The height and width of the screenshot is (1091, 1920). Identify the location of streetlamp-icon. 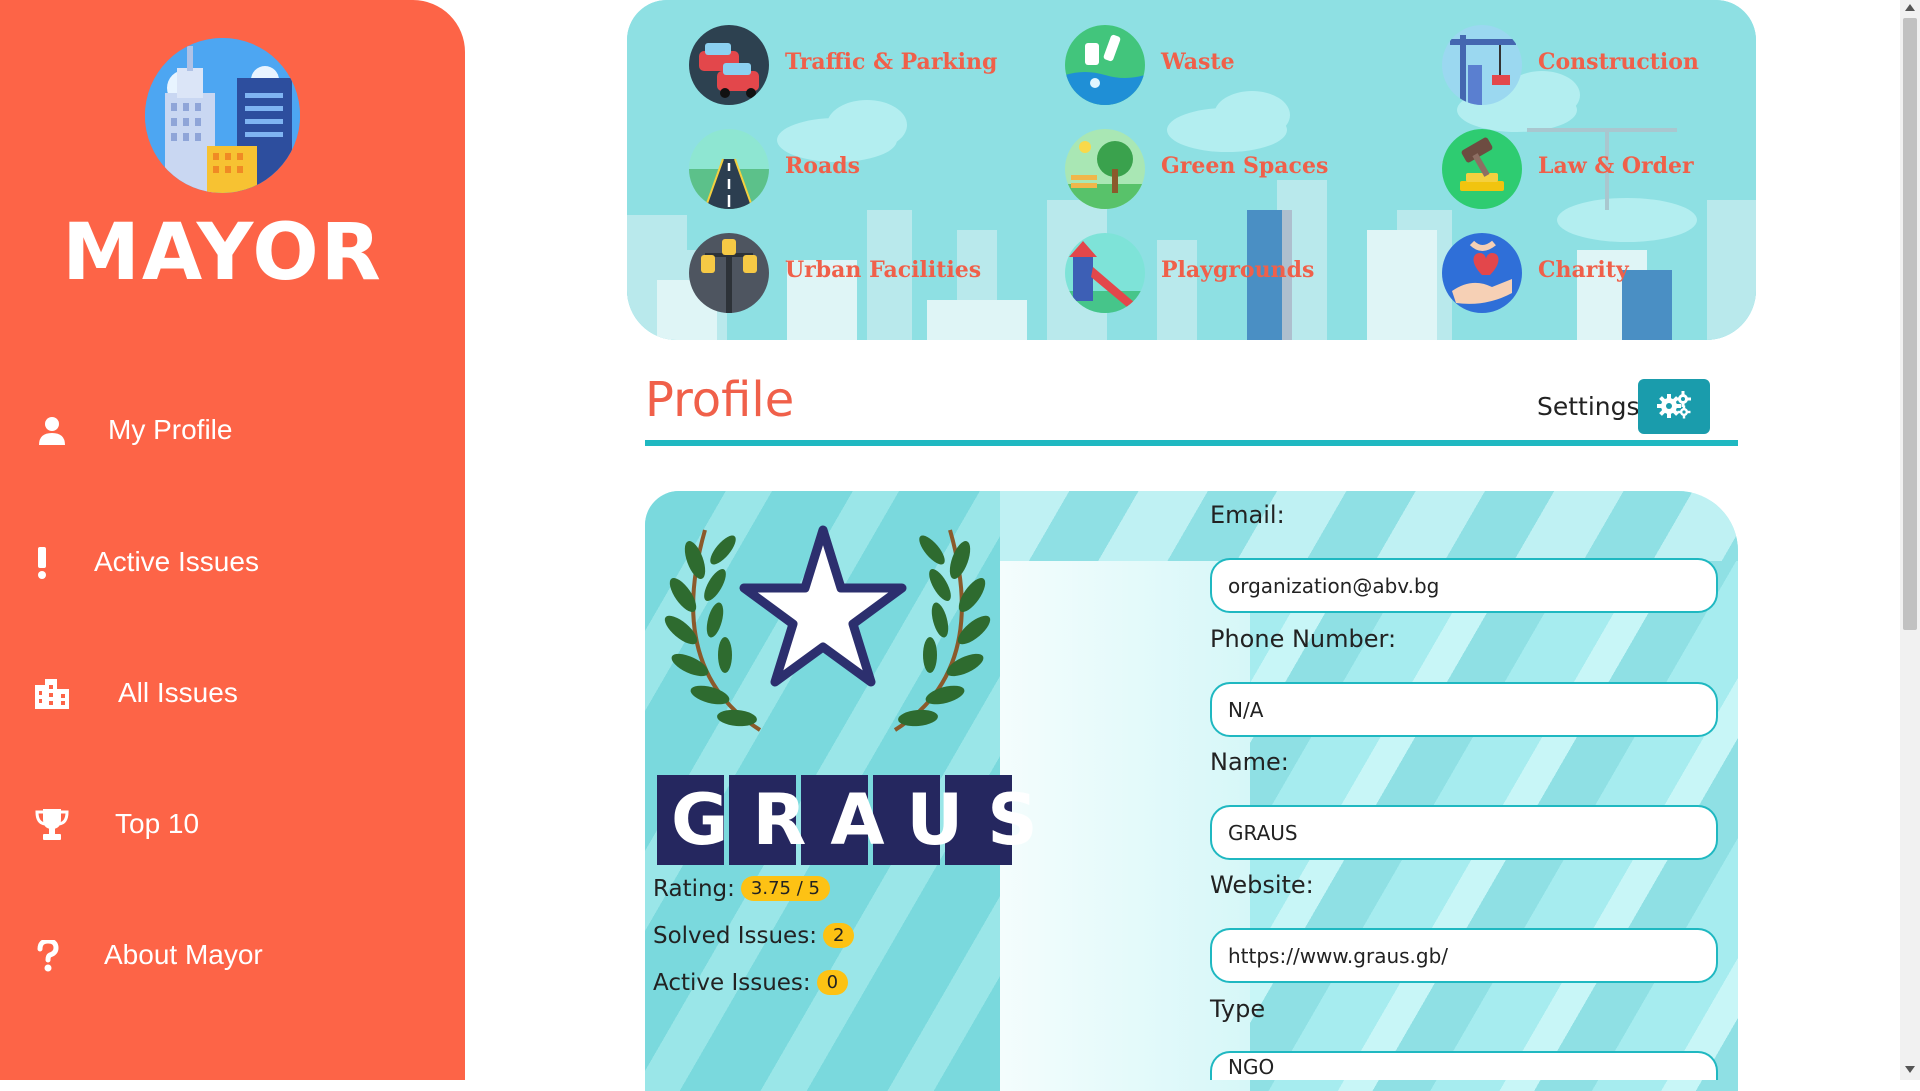
(729, 273).